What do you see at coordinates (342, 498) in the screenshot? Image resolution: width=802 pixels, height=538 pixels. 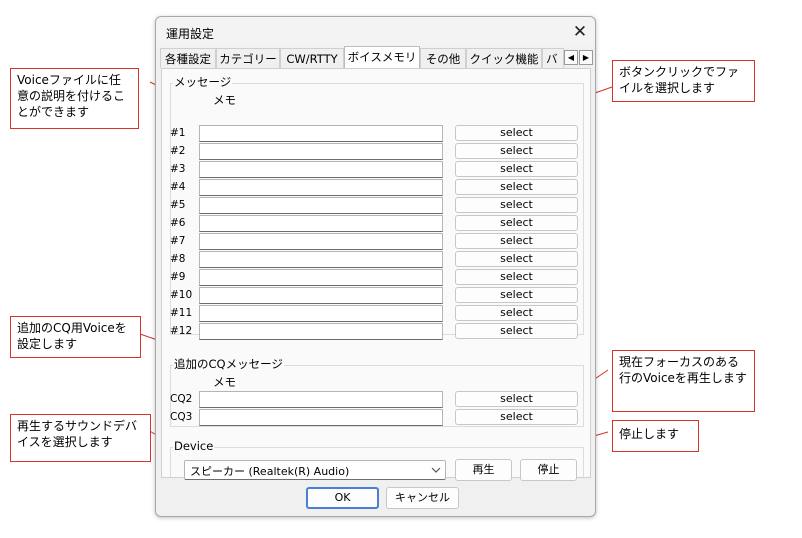 I see `ok-button: OK` at bounding box center [342, 498].